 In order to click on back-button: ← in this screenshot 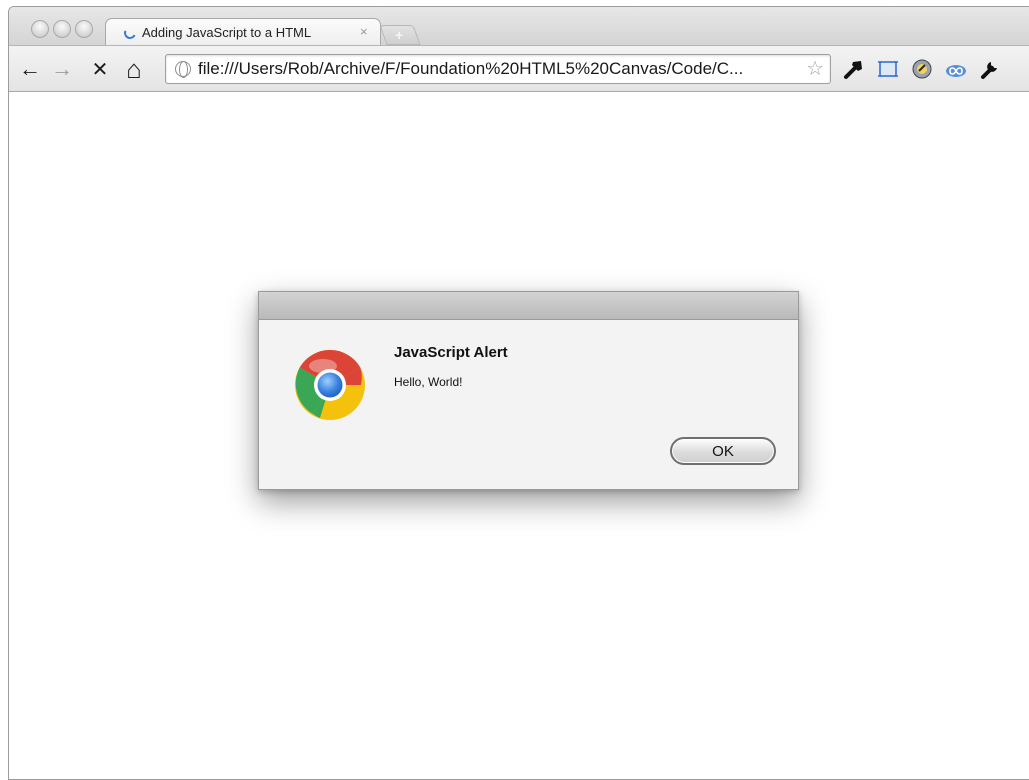, I will do `click(30, 69)`.